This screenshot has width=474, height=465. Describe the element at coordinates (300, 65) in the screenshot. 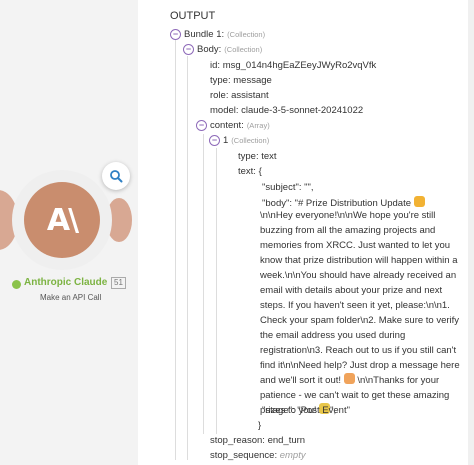

I see `id-value: msg_014n4hgEaZEeyJWyRo2vqVfk` at that location.